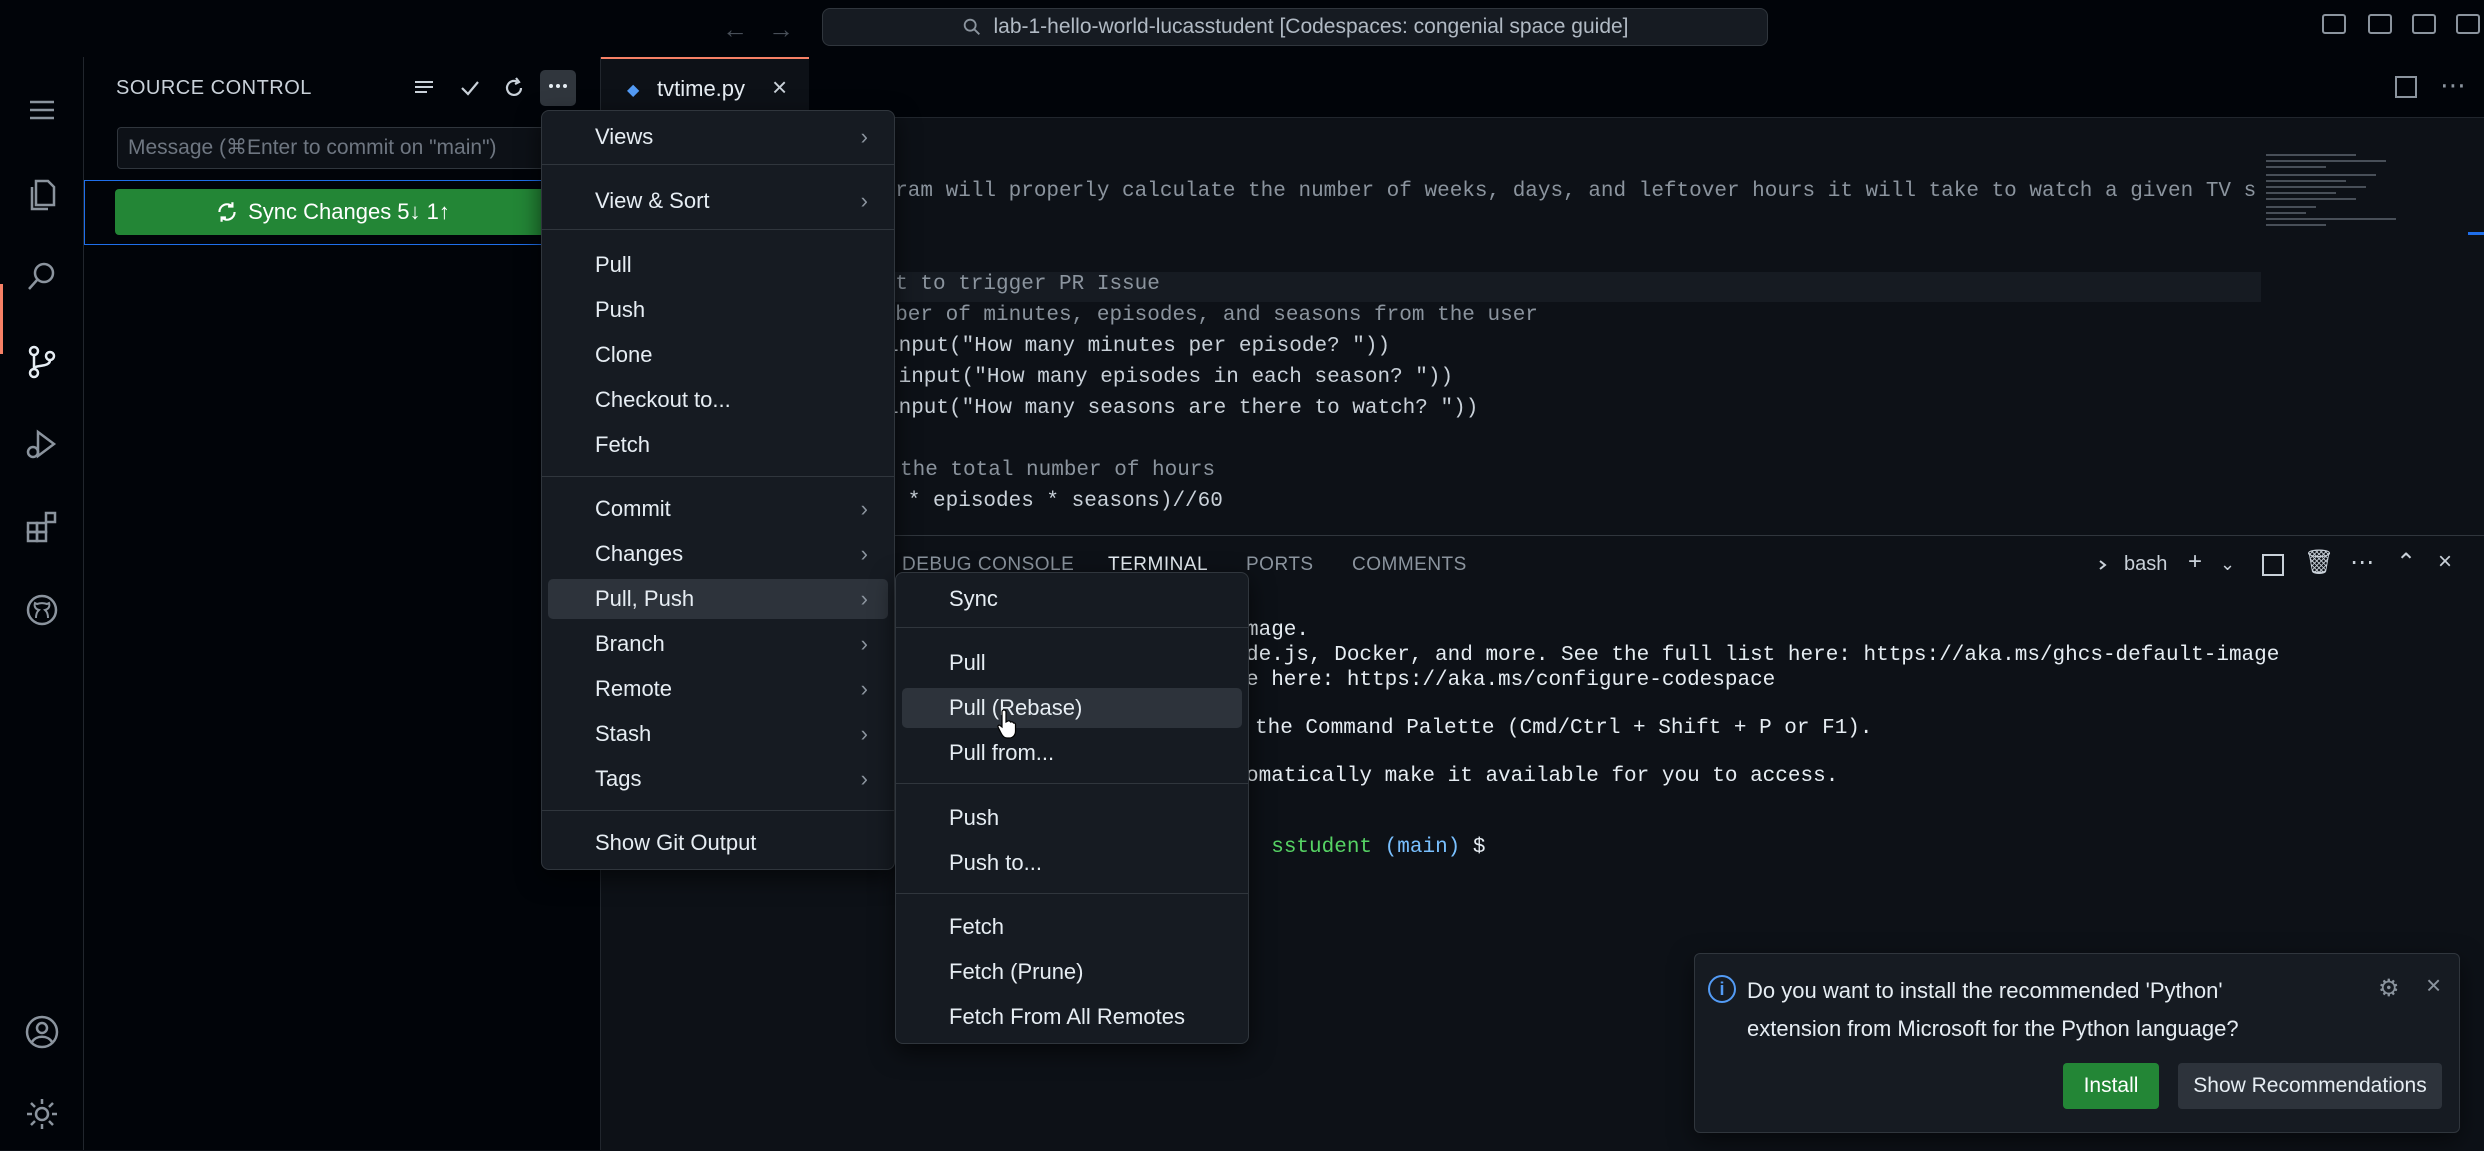 This screenshot has width=2484, height=1151. I want to click on tab-ports: PORTS, so click(1280, 565).